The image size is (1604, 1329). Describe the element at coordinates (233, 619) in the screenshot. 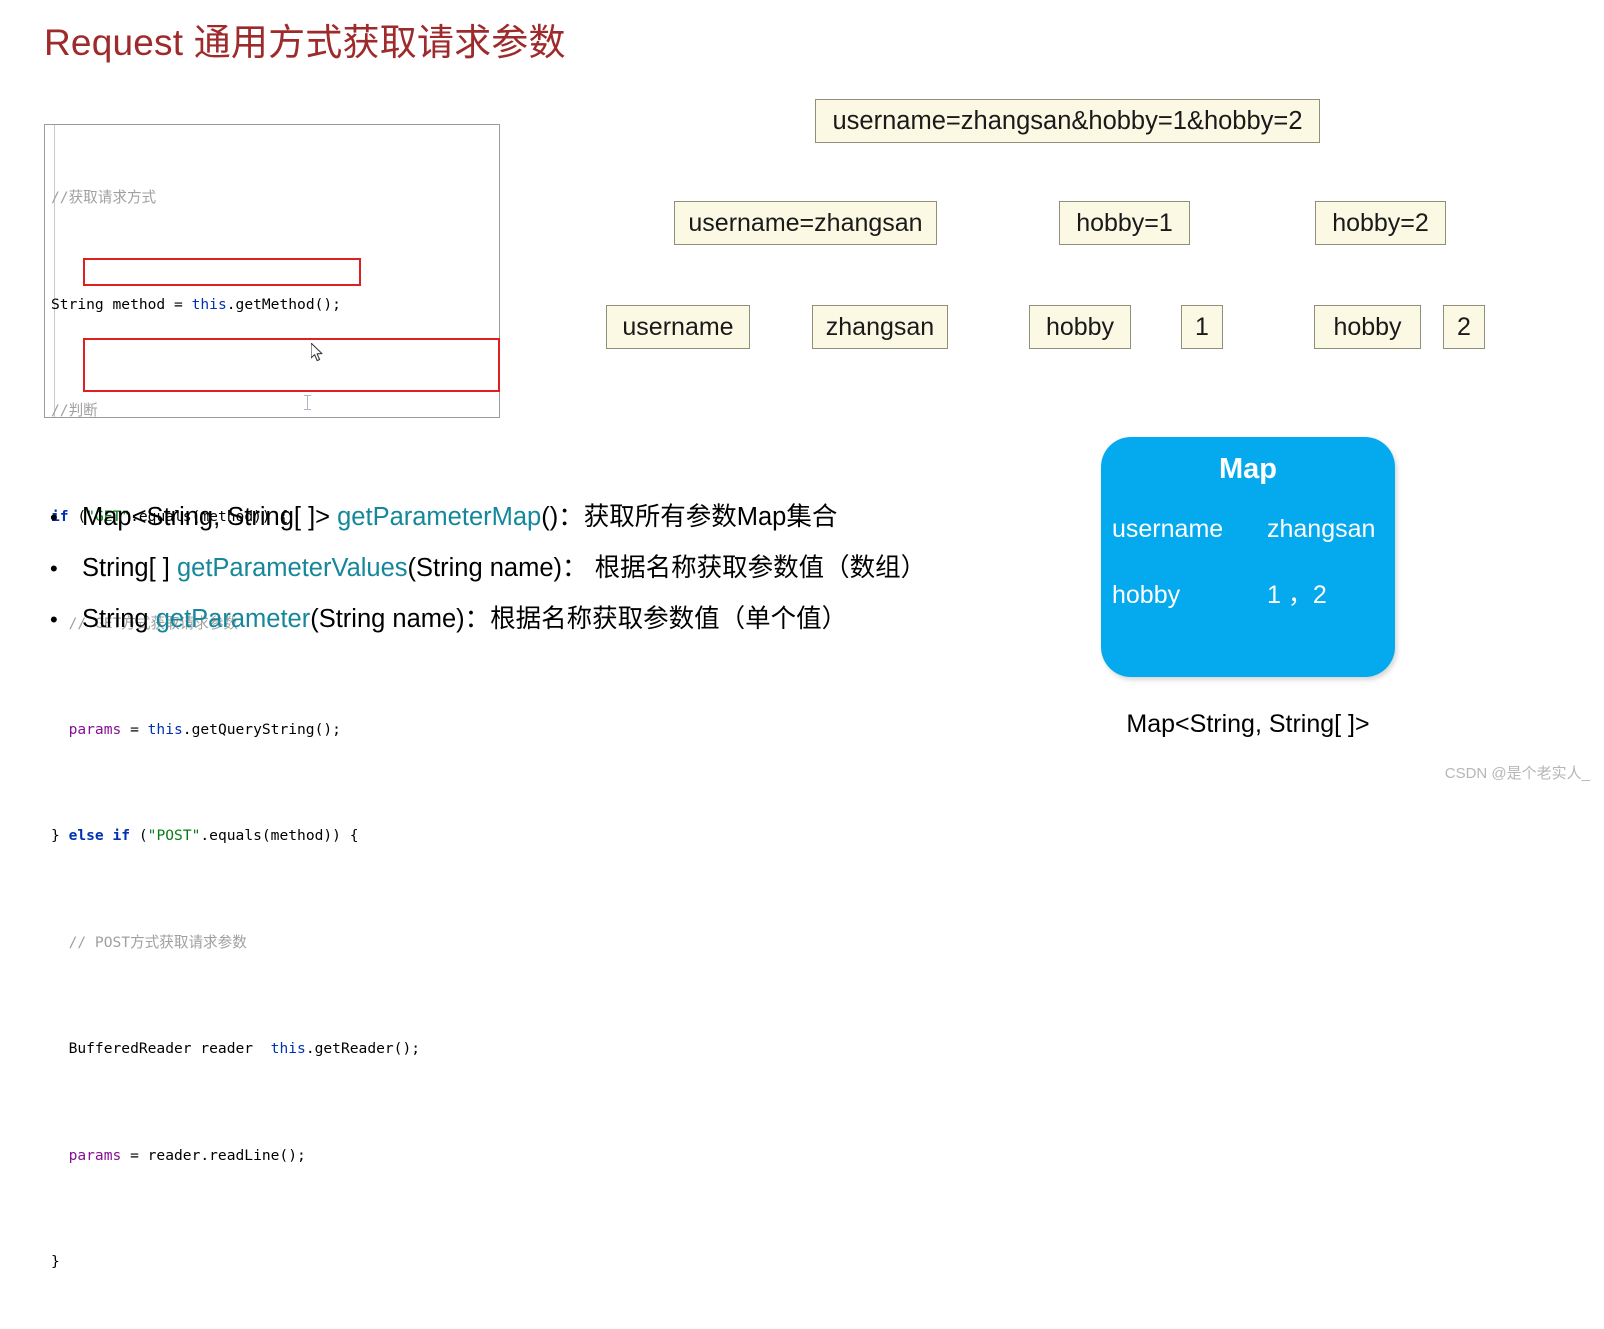

I see `api-method-name: getParameter` at that location.